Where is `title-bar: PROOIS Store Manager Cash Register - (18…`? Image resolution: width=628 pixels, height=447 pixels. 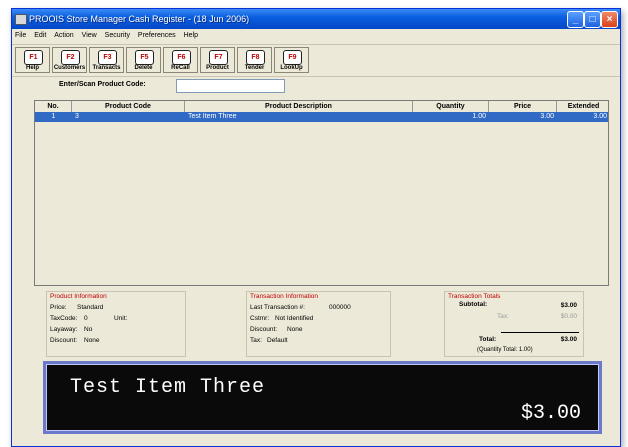 title-bar: PROOIS Store Manager Cash Register - (18… is located at coordinates (316, 19).